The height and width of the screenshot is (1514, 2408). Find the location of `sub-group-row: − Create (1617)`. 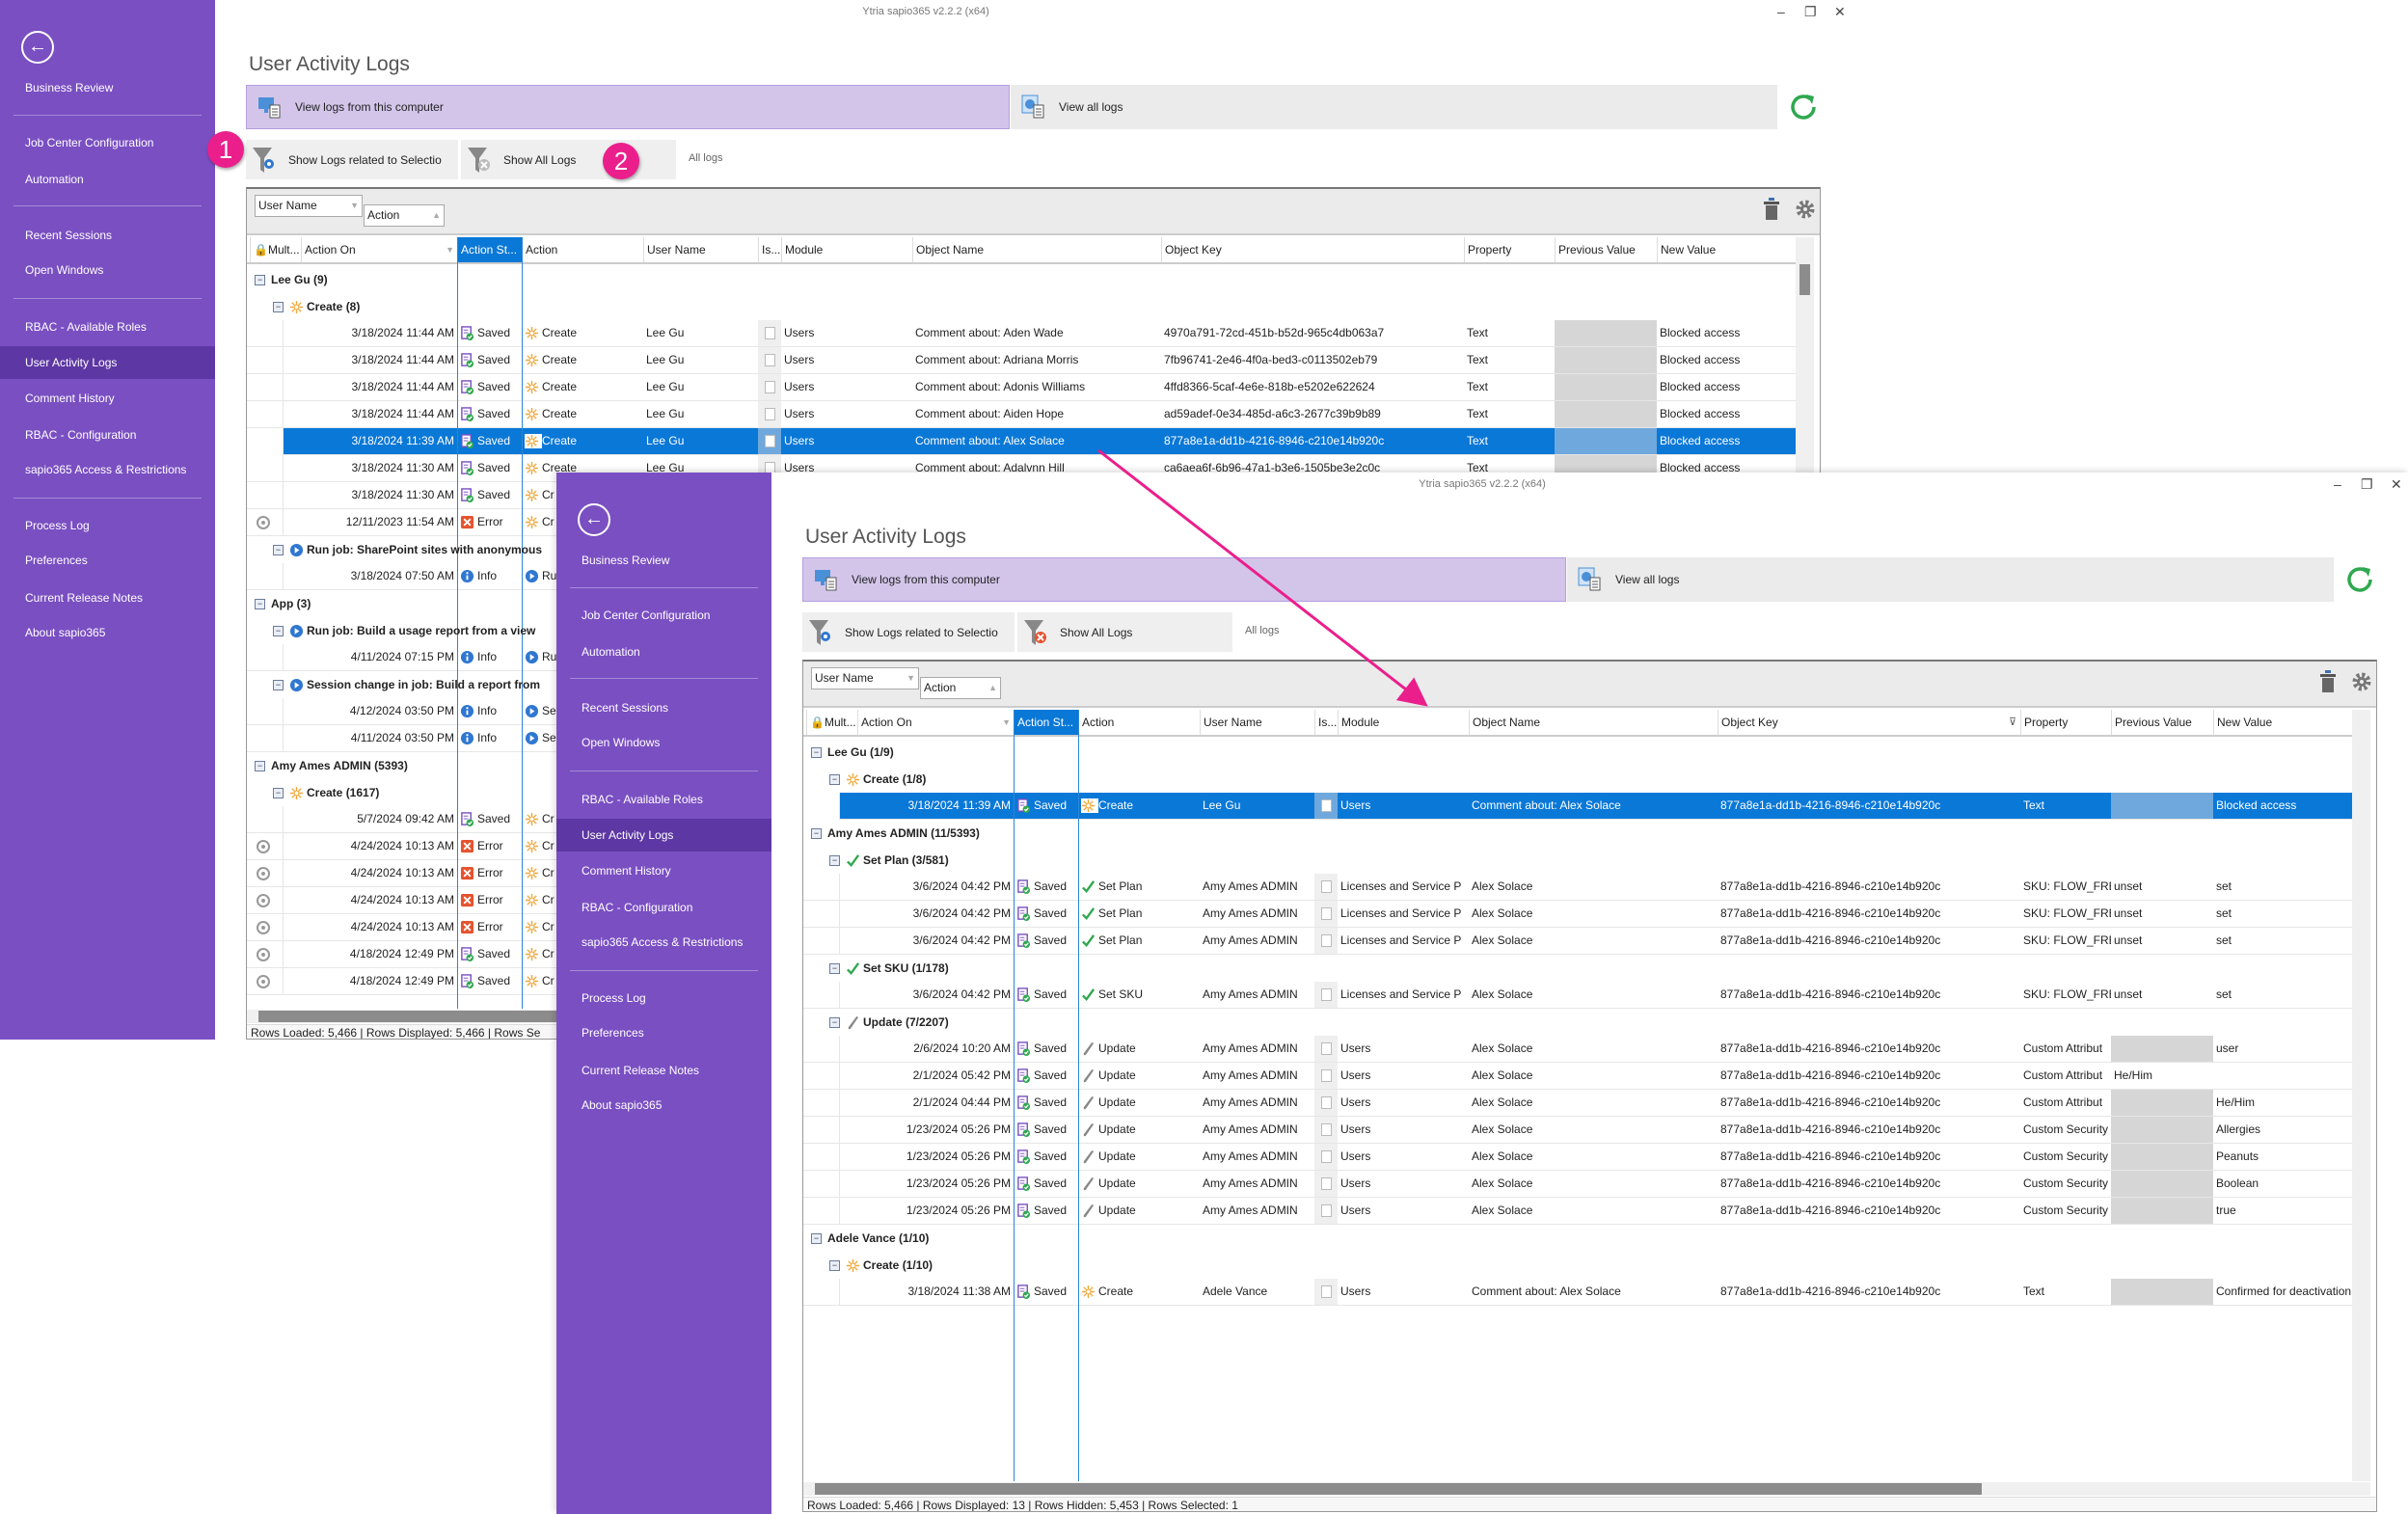

sub-group-row: − Create (1617) is located at coordinates (326, 792).